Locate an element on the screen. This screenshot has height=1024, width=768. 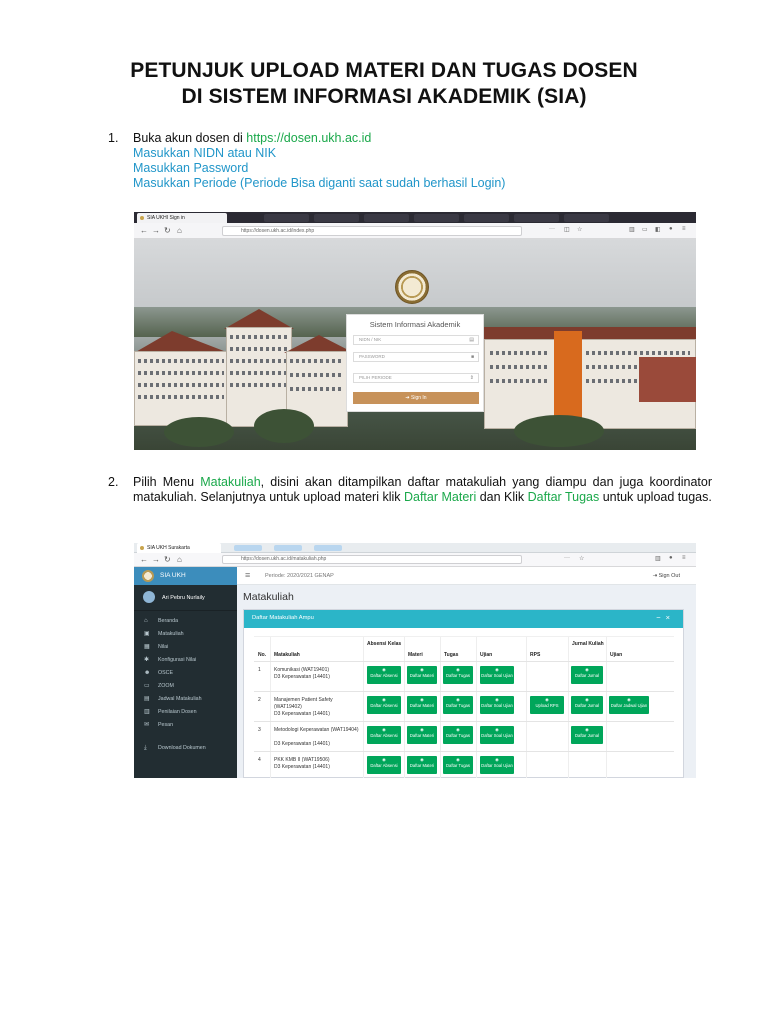
step-1-text: Buka akun dosen di is located at coordinates (190, 138).